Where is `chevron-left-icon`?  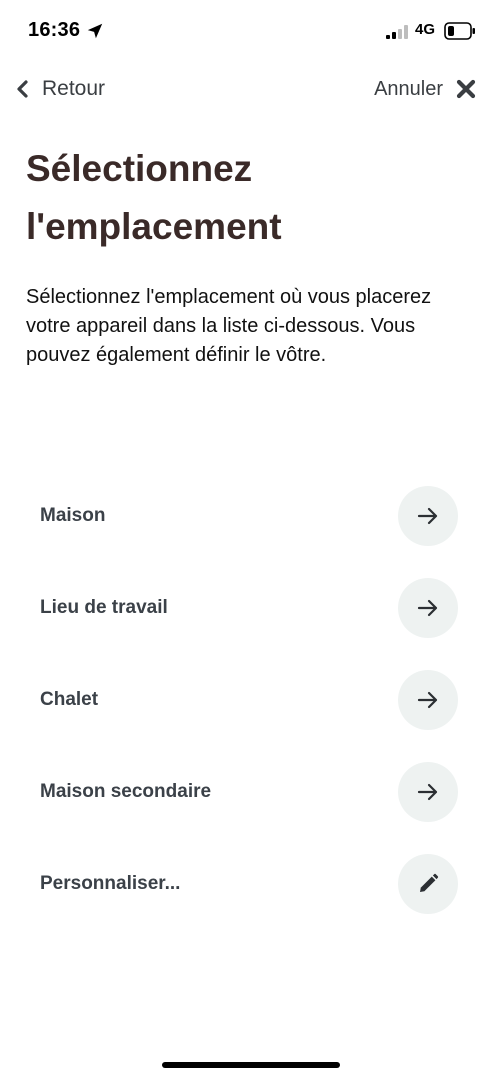
chevron-left-icon is located at coordinates (22, 89).